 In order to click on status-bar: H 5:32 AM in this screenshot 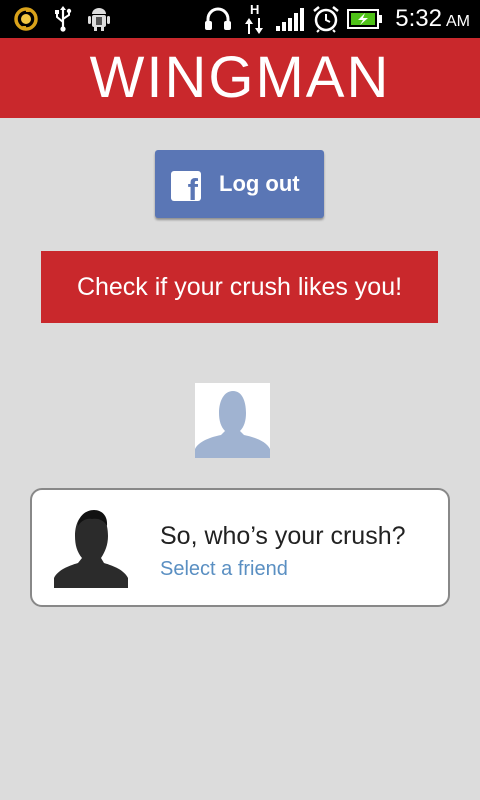, I will do `click(240, 19)`.